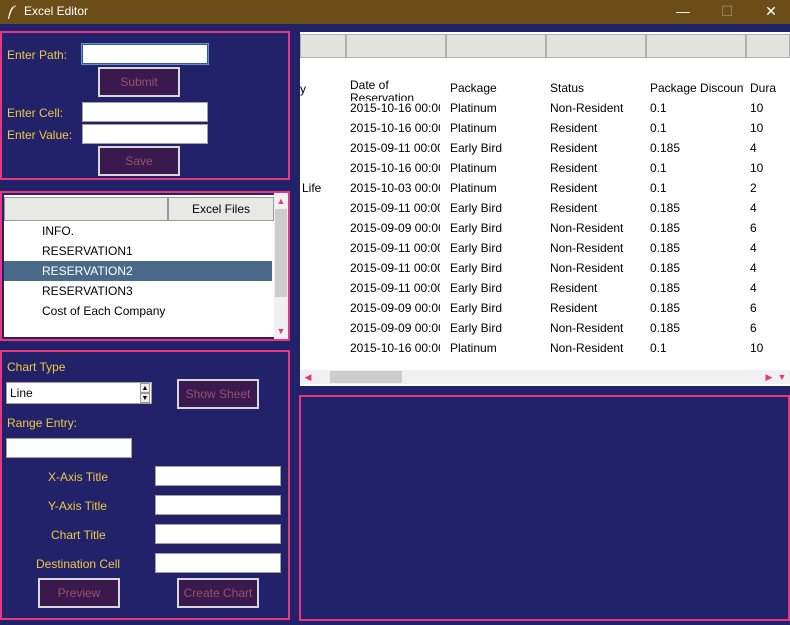 The width and height of the screenshot is (790, 625). What do you see at coordinates (138, 251) in the screenshot?
I see `list-item: RESERVATION1` at bounding box center [138, 251].